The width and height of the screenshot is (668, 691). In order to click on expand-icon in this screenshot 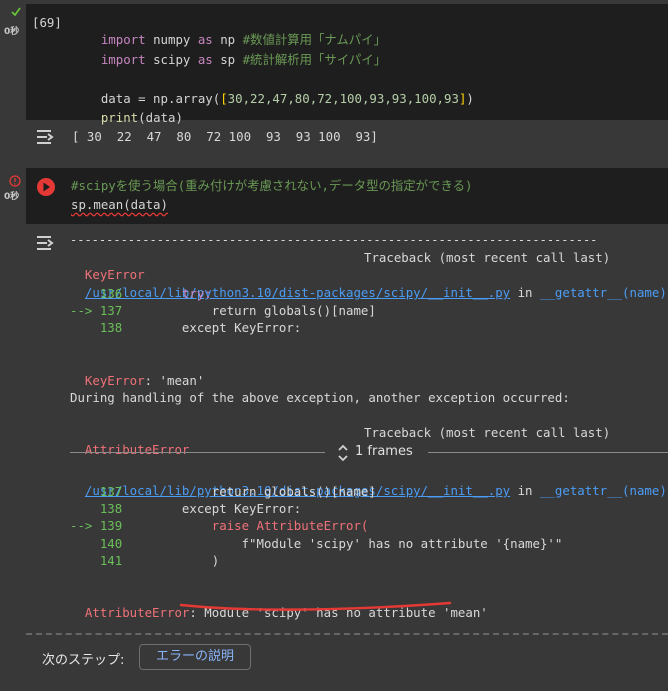, I will do `click(343, 453)`.